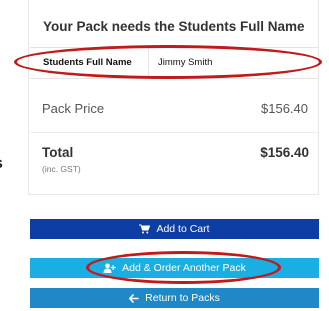 This screenshot has height=311, width=329. Describe the element at coordinates (61, 169) in the screenshot. I see `total-gst-note: (inc. GST)` at that location.